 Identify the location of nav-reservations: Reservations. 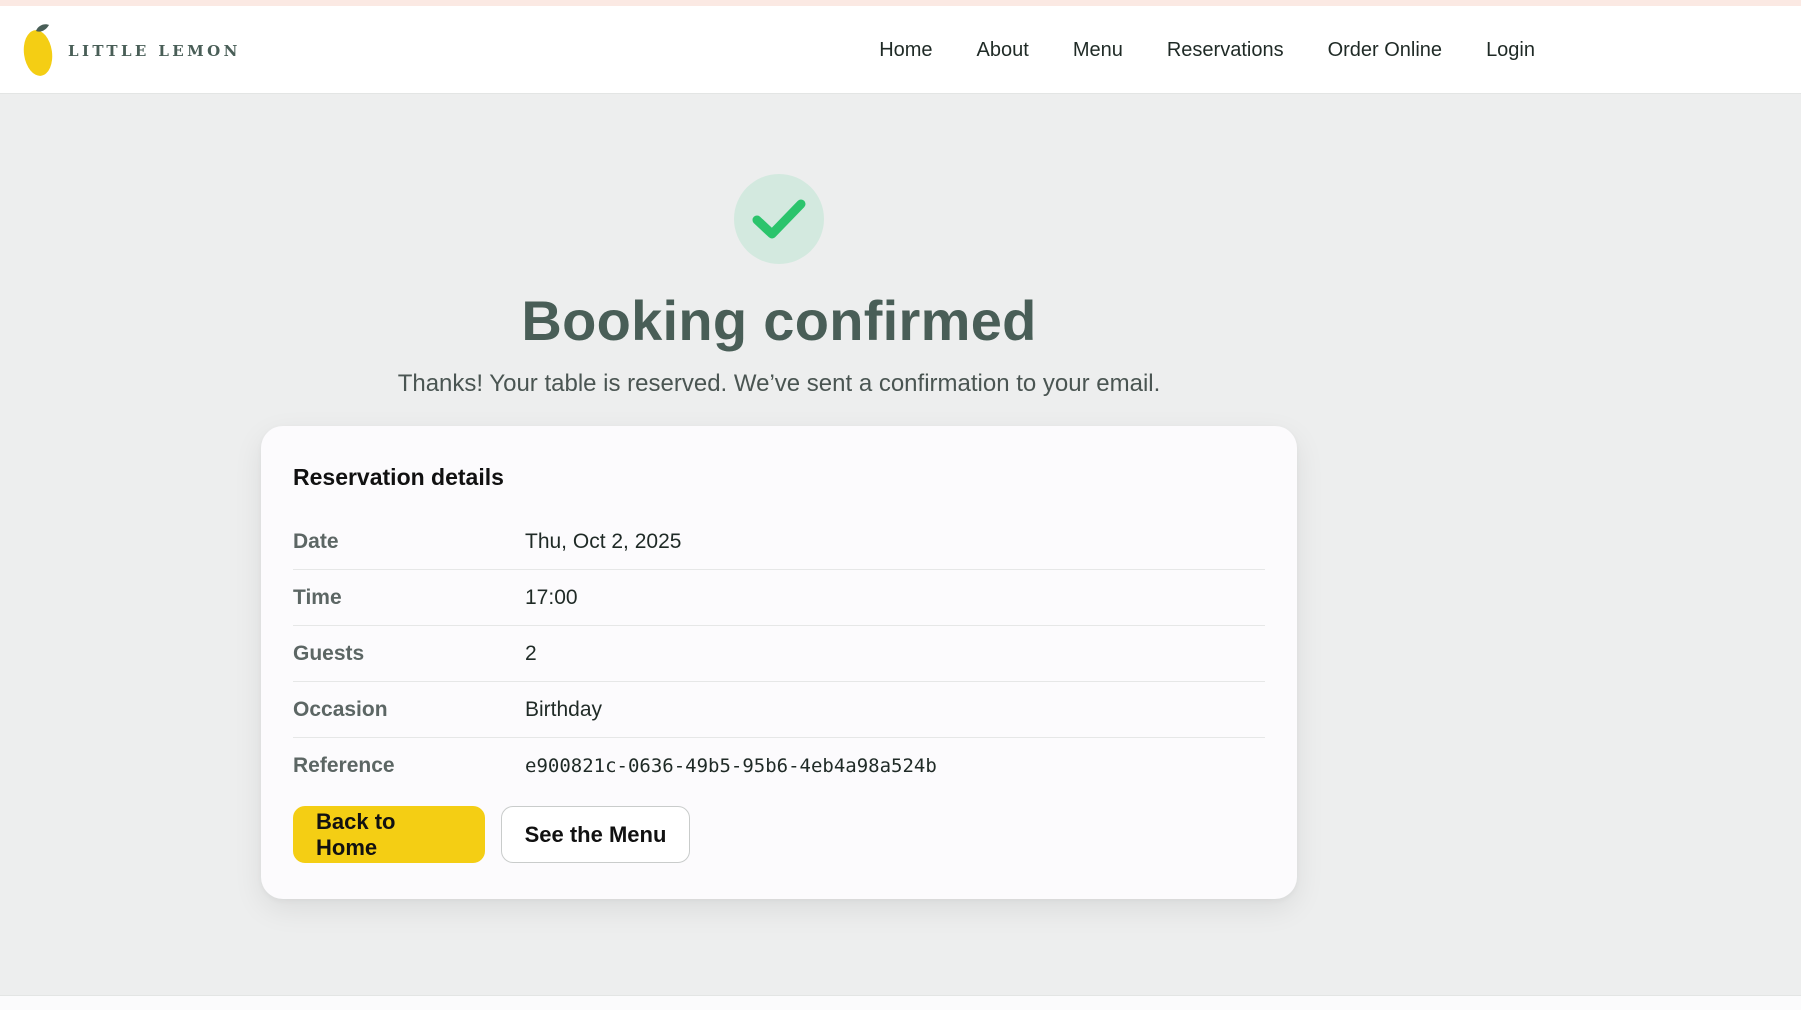
(1225, 50).